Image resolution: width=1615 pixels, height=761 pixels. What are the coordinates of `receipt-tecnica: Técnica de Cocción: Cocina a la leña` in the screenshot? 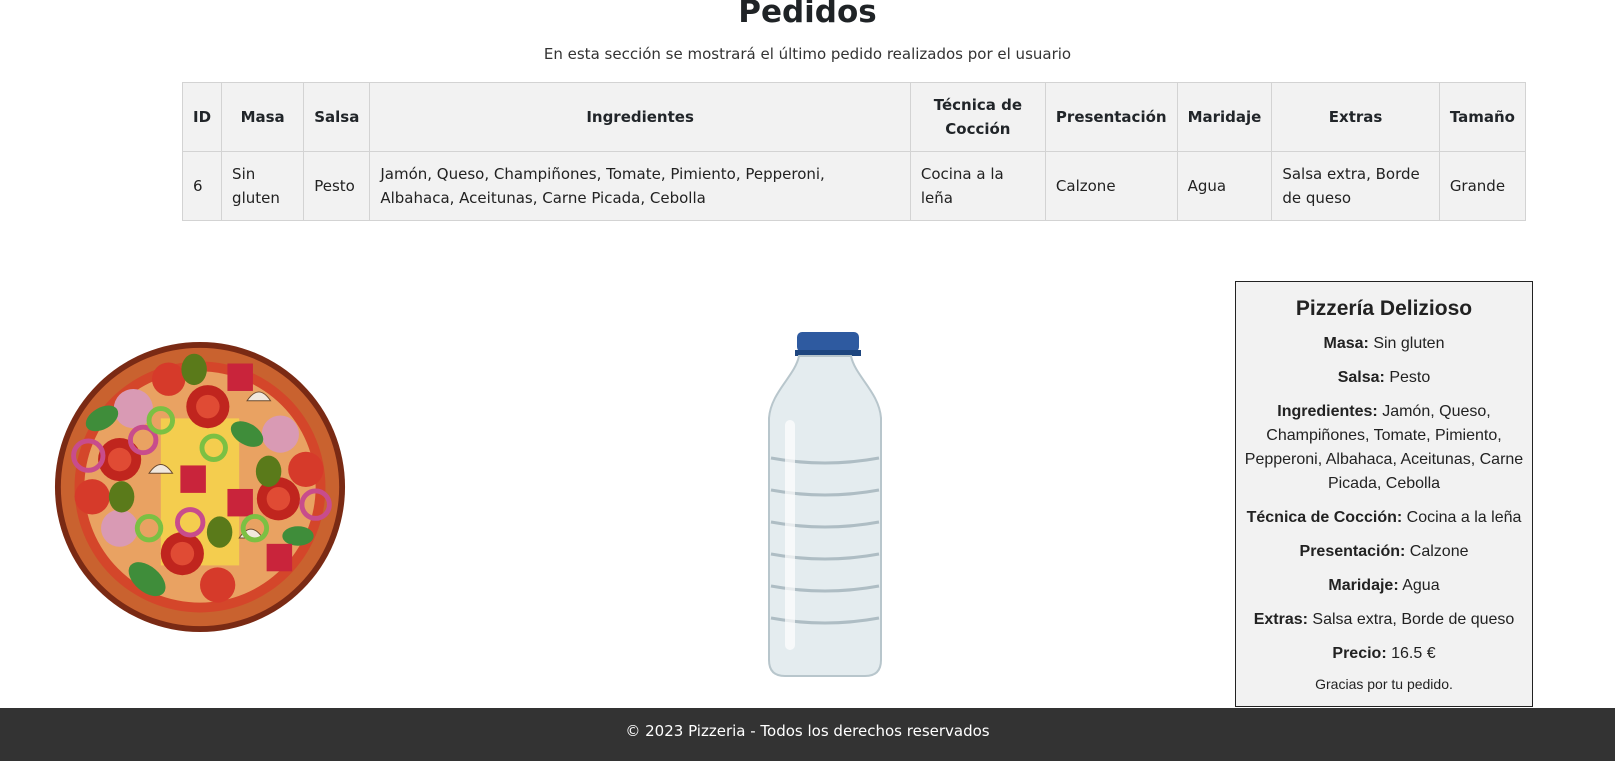 It's located at (1384, 518).